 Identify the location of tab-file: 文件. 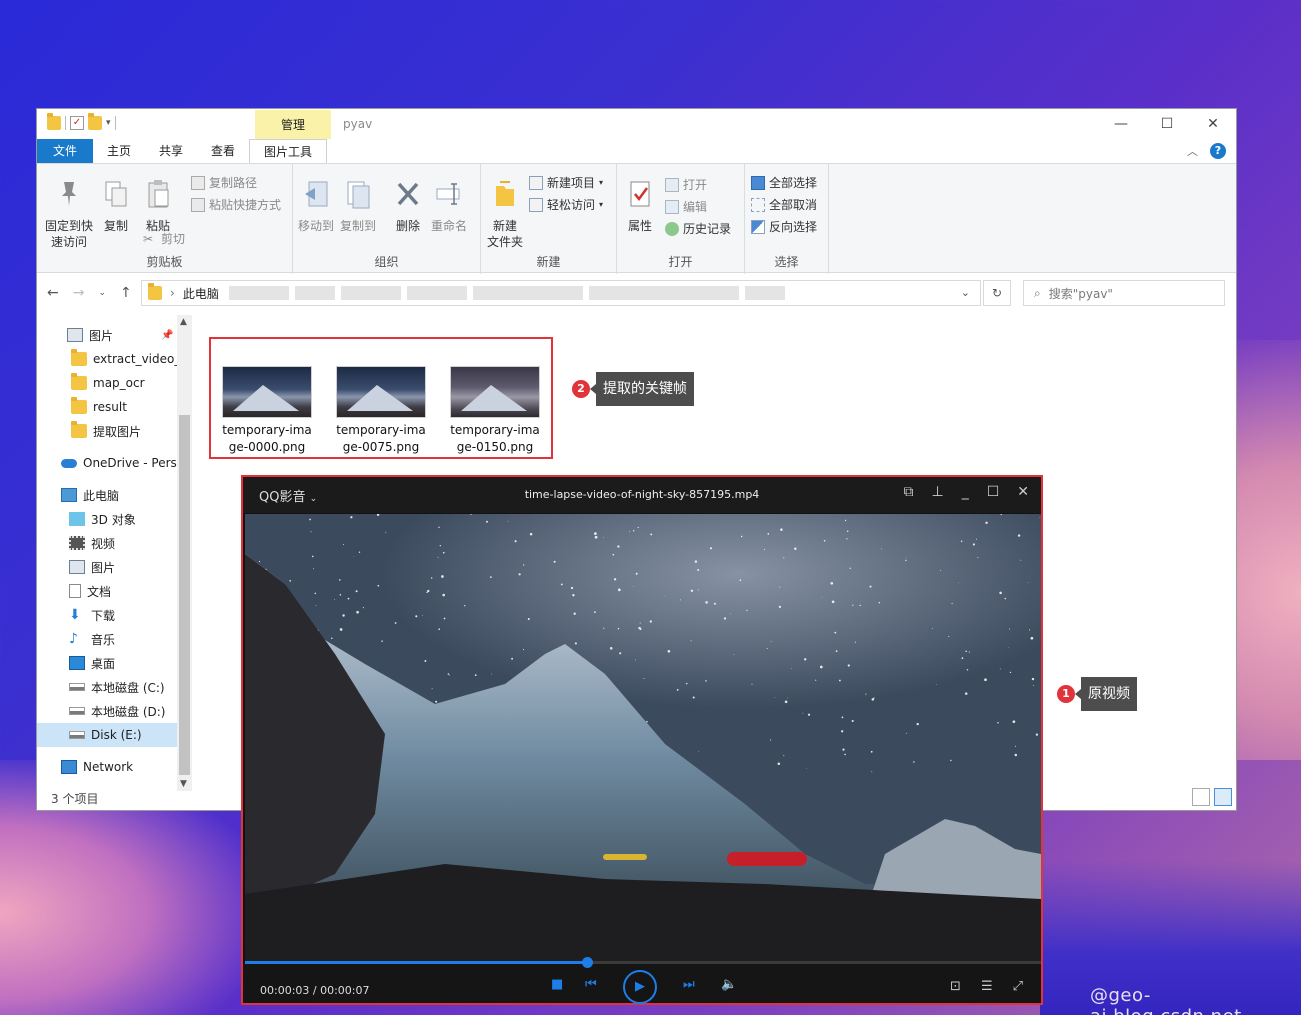
(65, 151).